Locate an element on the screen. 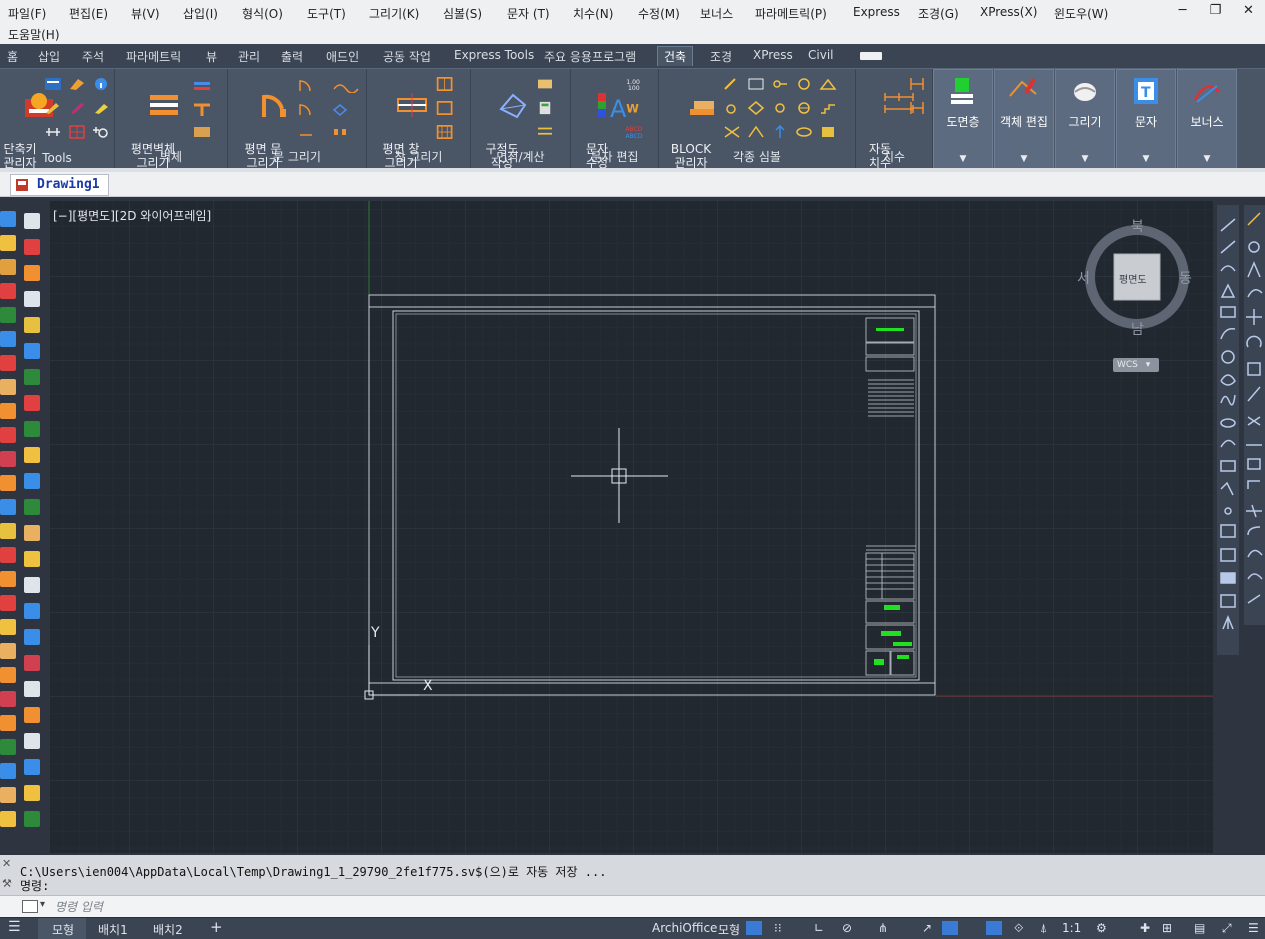 This screenshot has height=939, width=1265. tab-annotate: 주석 is located at coordinates (93, 56).